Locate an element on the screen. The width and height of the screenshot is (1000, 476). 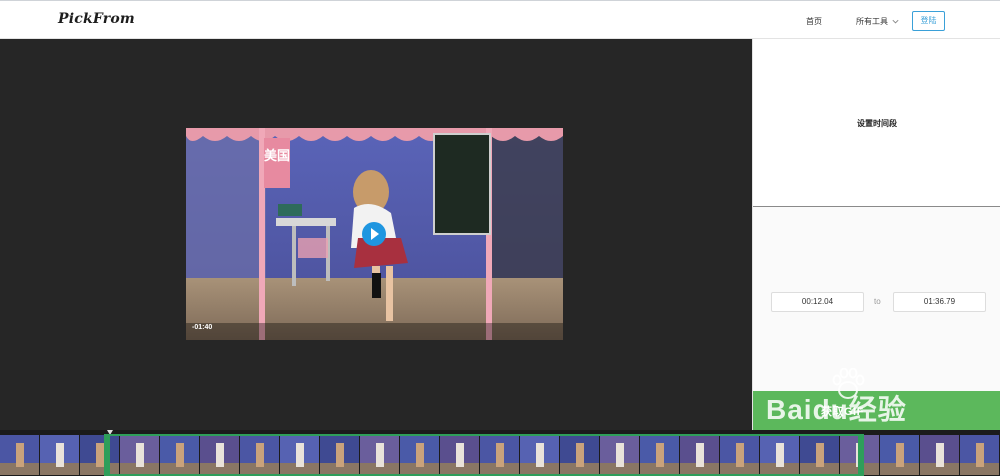
login-button: 登陆 is located at coordinates (928, 21).